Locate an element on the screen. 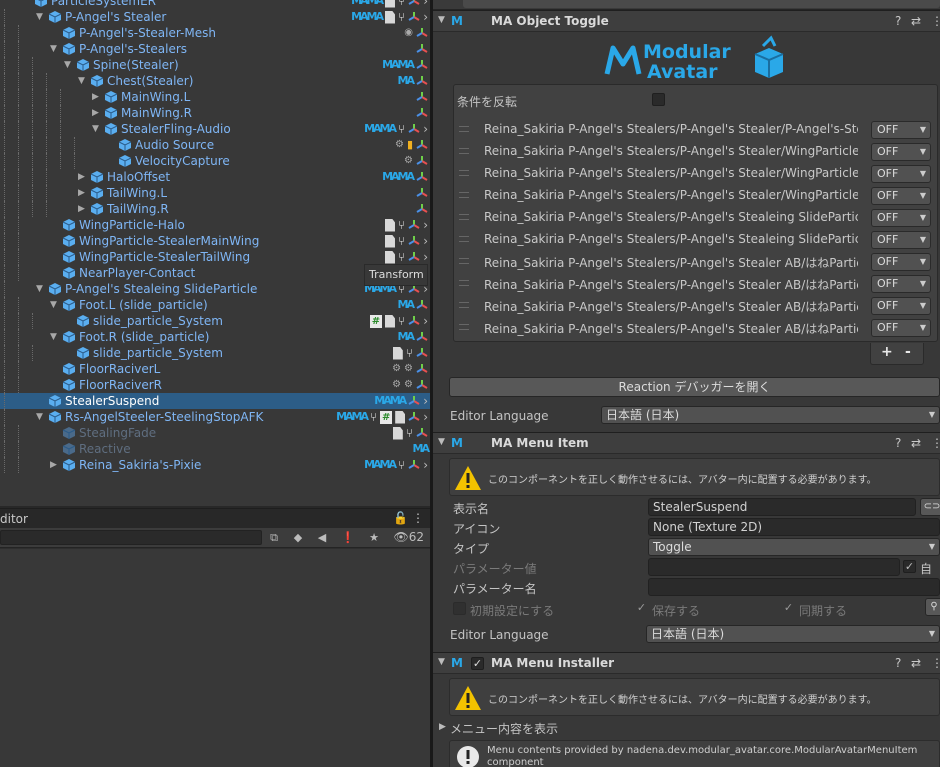  hierarchy-row: ▶ TailWing.R is located at coordinates (215, 209).